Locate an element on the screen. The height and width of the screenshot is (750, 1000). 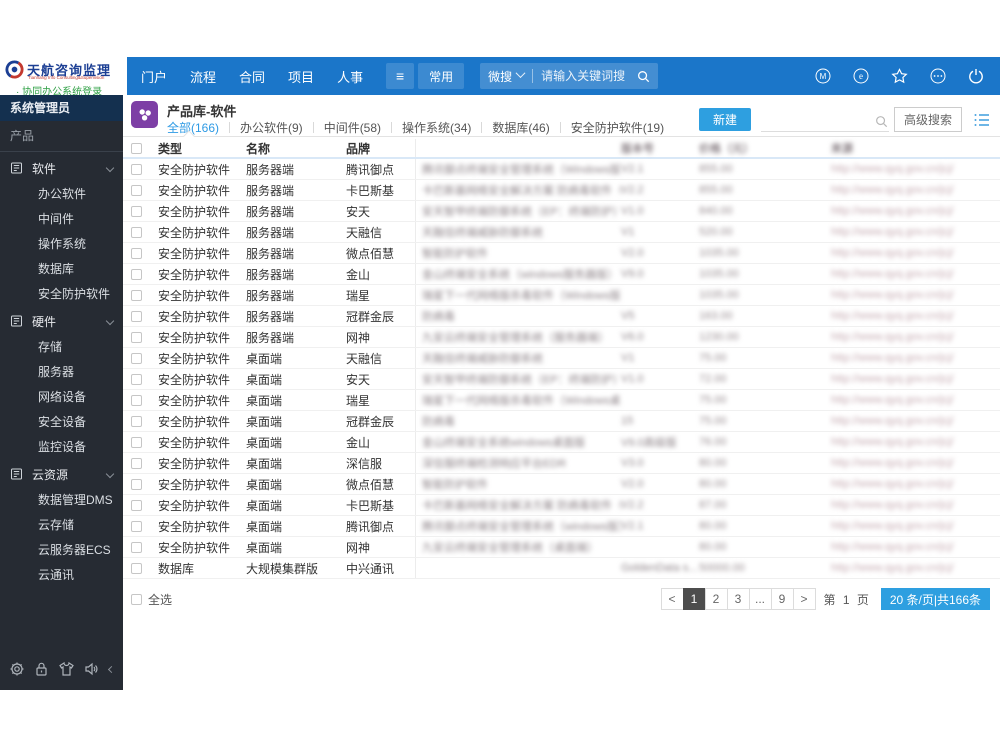
tab-2: 中间件(58) is located at coordinates (352, 127).